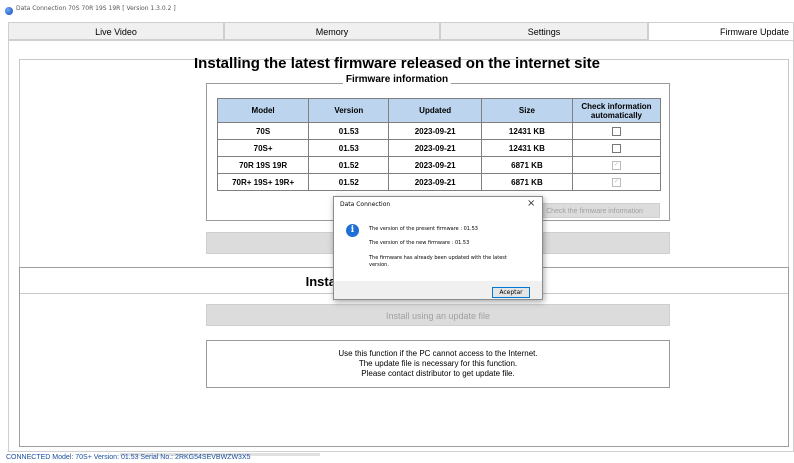 The image size is (794, 463). What do you see at coordinates (419, 243) in the screenshot?
I see `dialog-message-new-version: The version of the new firmware : 01.53` at bounding box center [419, 243].